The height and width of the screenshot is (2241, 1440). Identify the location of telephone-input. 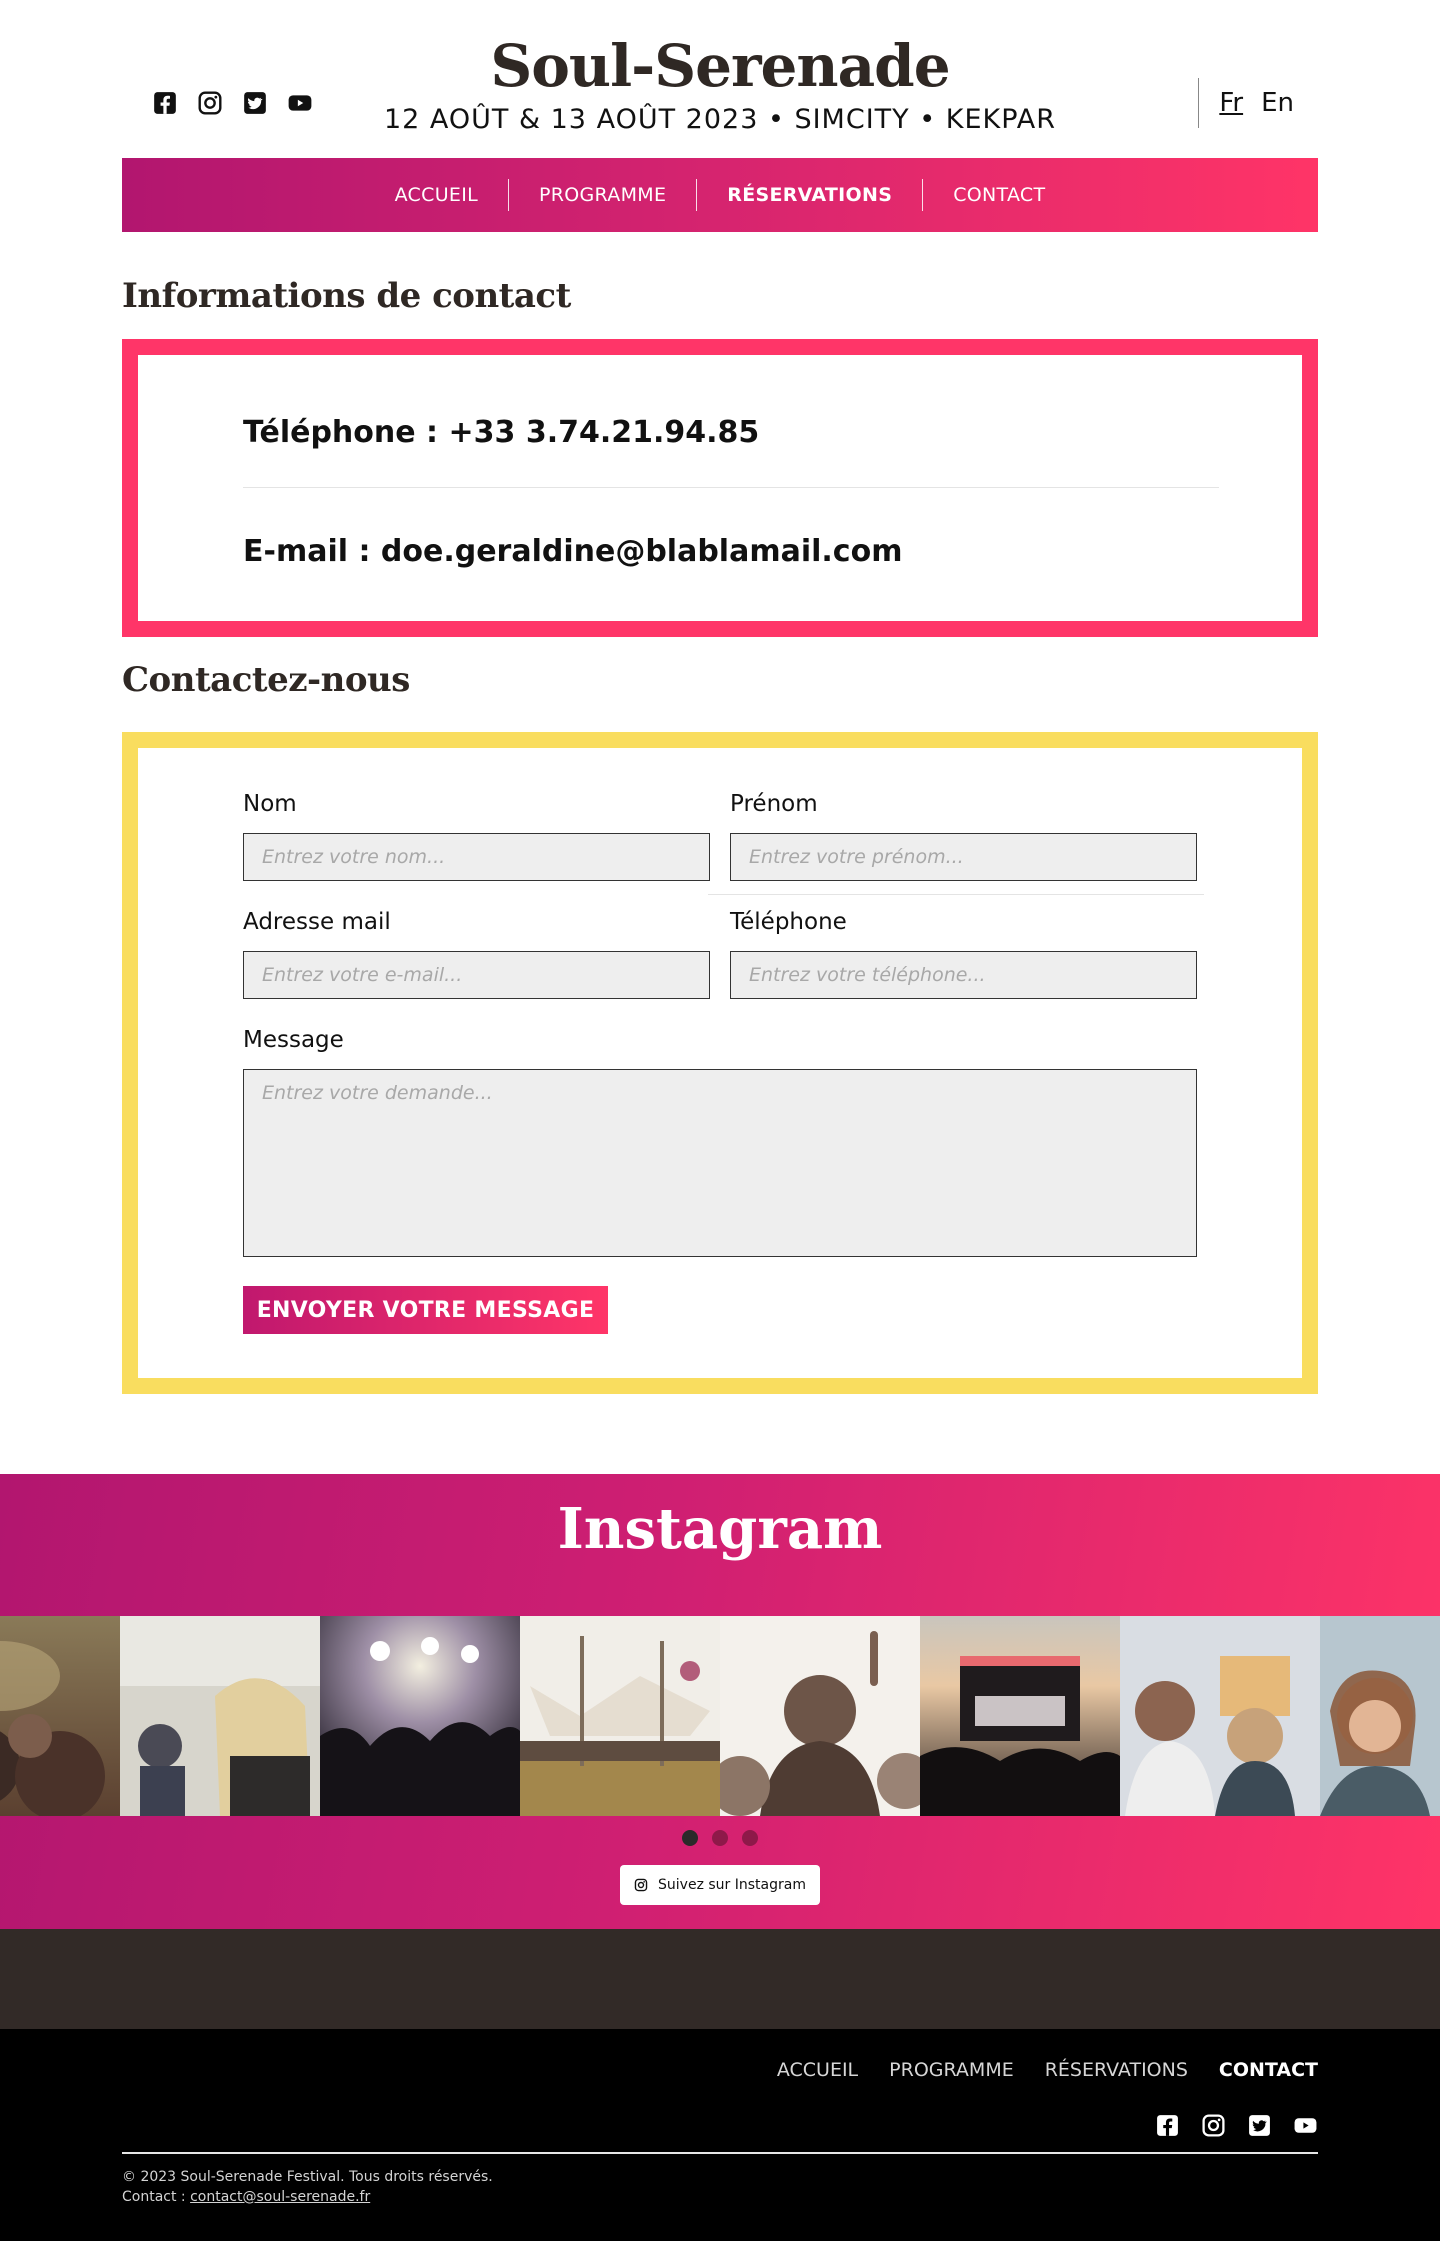
(963, 975).